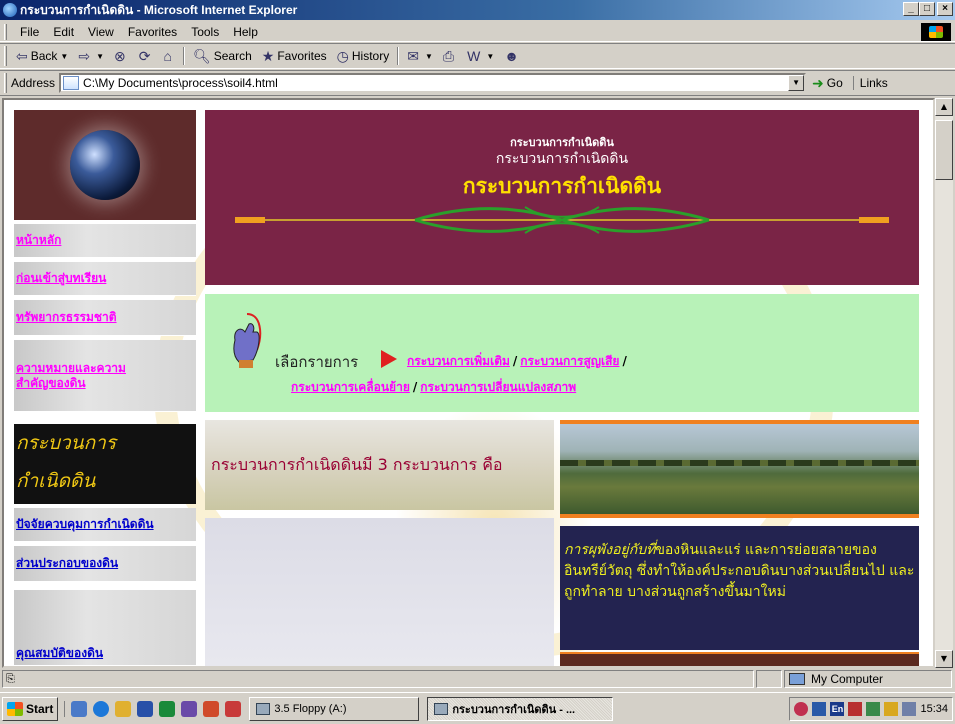 The height and width of the screenshot is (724, 955). Describe the element at coordinates (66, 317) in the screenshot. I see `nav-link-natural-resources: ทรัพยากรธรรมชาติ` at that location.